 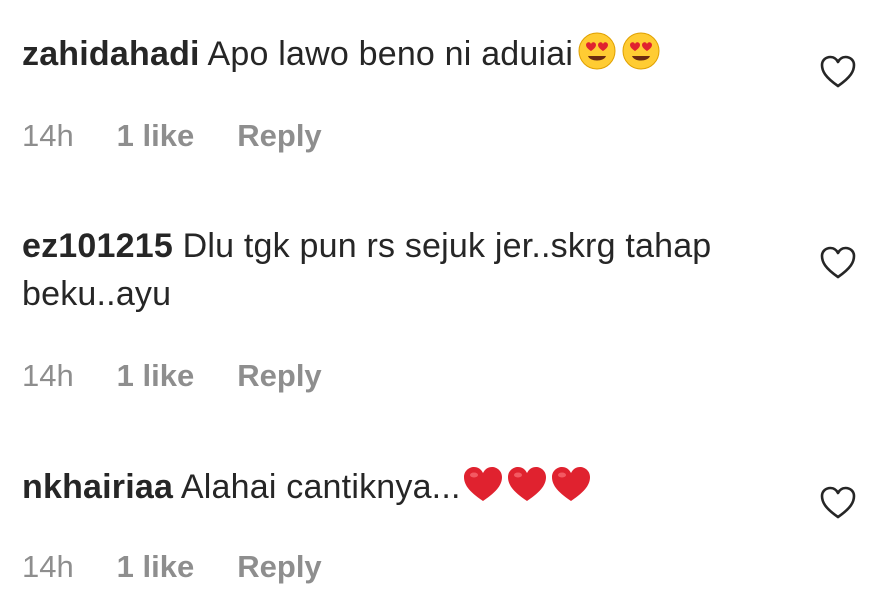 I want to click on comment-username: nkhairiaa, so click(x=97, y=487).